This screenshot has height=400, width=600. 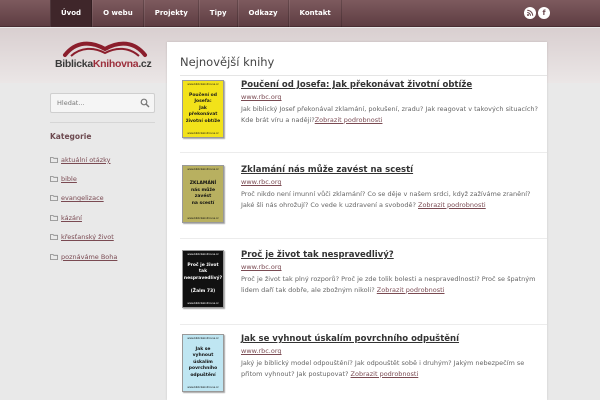 I want to click on logo-text: BiblickaKnihovna.cz, so click(x=103, y=64).